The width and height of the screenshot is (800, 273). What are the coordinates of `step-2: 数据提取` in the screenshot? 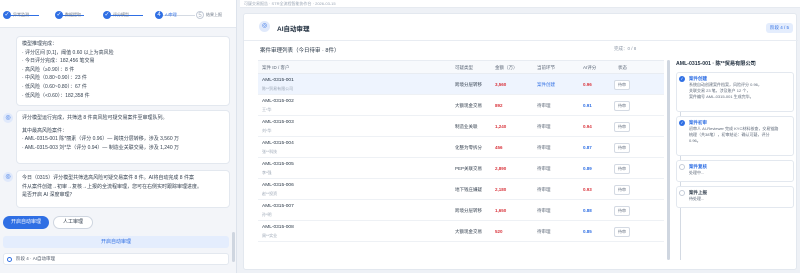 It's located at (68, 15).